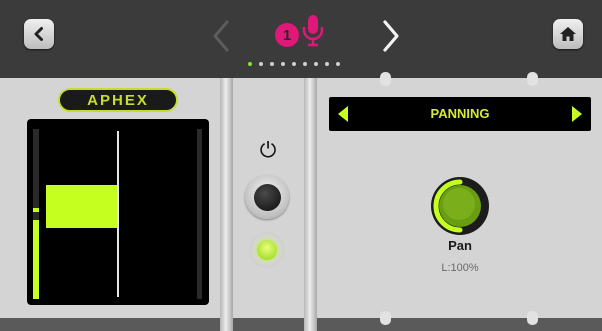  Describe the element at coordinates (287, 35) in the screenshot. I see `channel-number-badge: 1` at that location.